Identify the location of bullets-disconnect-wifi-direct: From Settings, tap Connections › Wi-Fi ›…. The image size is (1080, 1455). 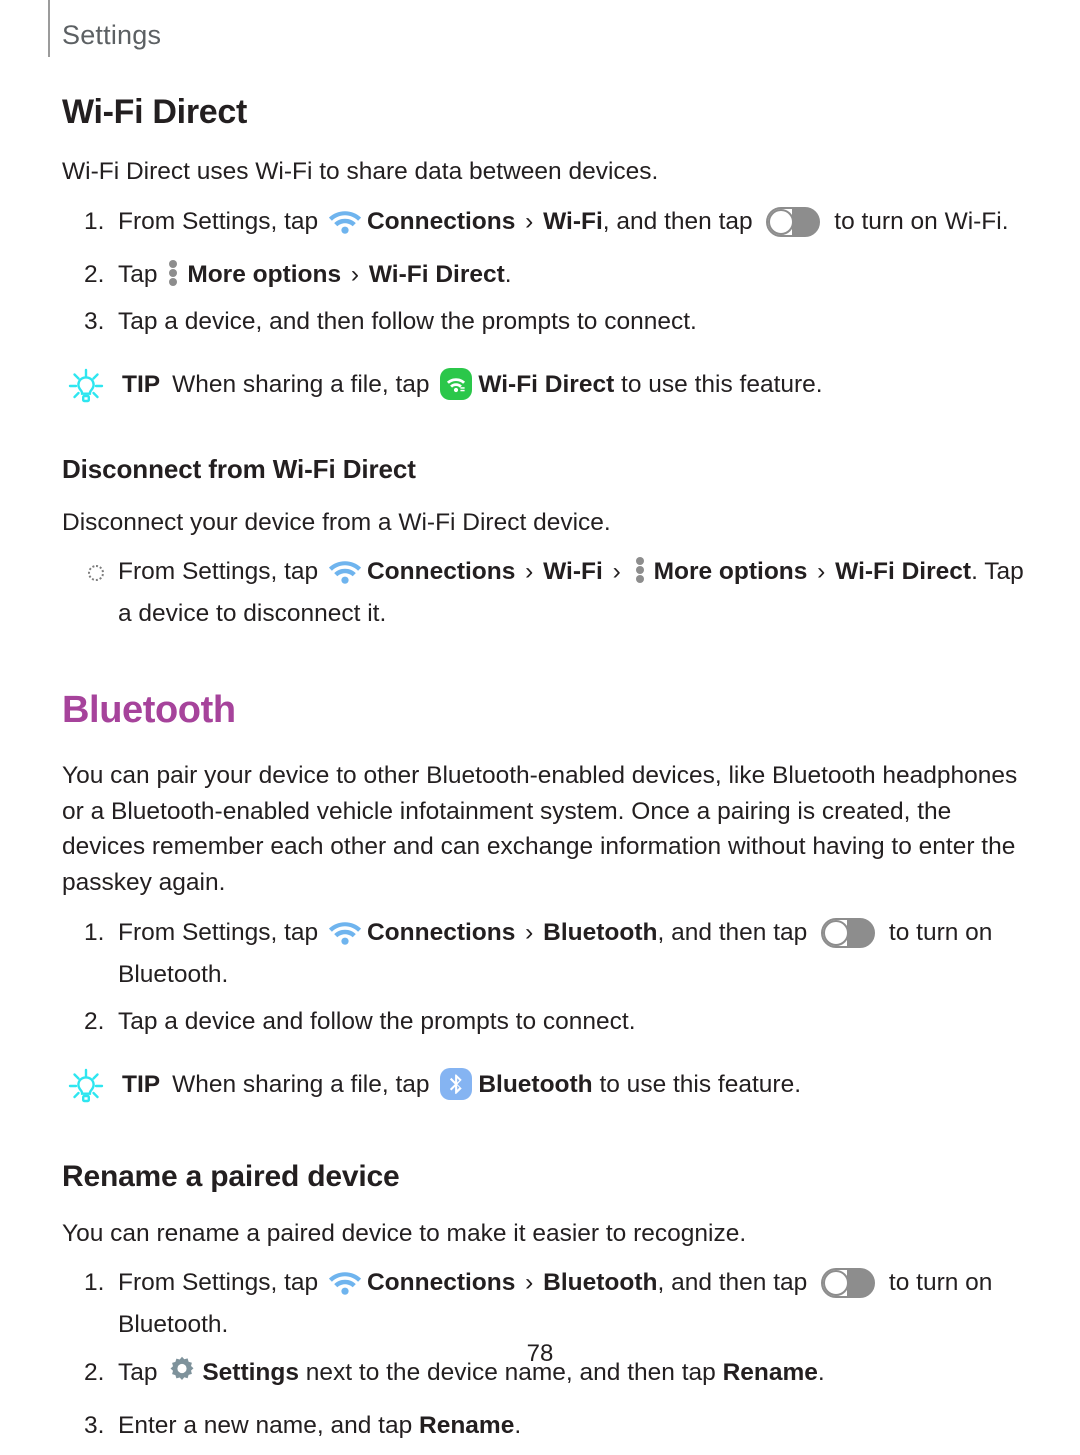
(543, 593).